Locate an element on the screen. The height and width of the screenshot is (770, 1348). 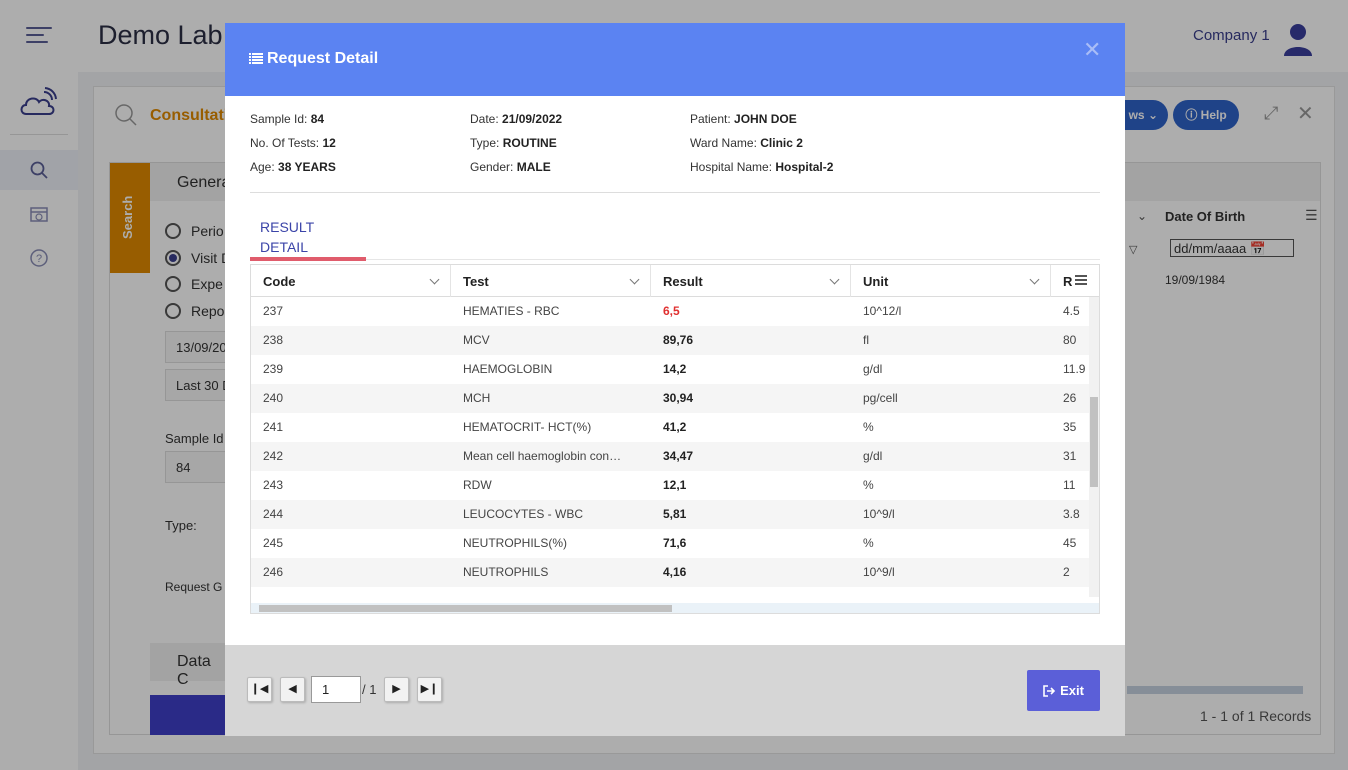
cell-result: 34,47 is located at coordinates (678, 456).